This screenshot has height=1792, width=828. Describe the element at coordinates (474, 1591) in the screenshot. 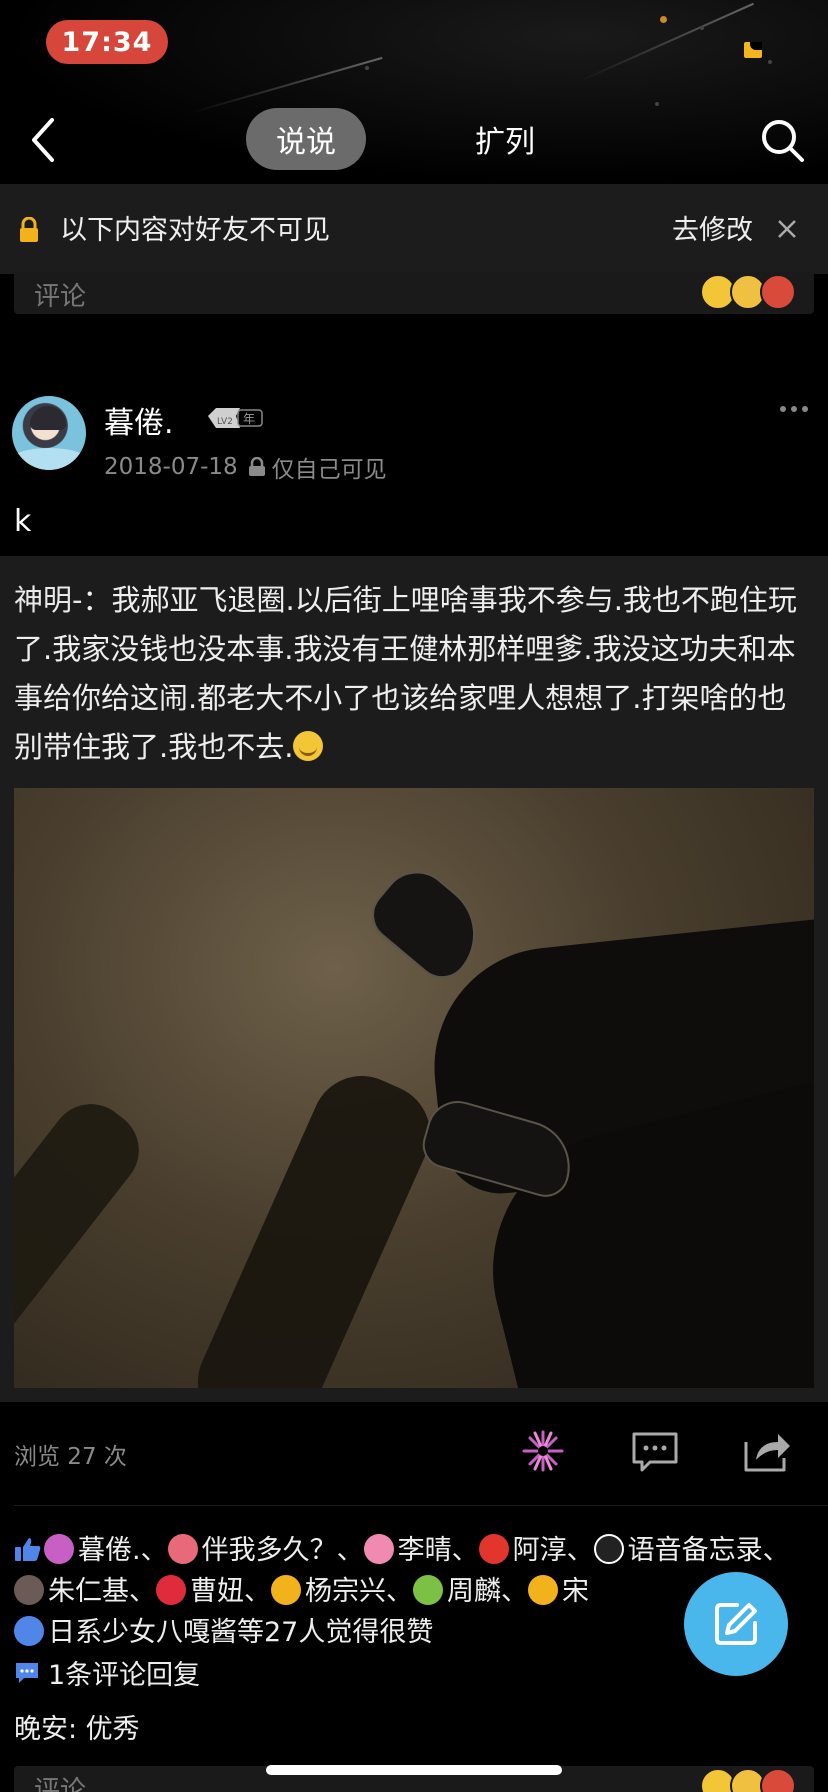

I see `liker-name: 周麟` at that location.